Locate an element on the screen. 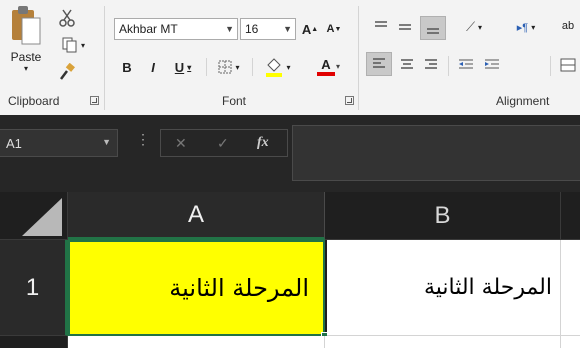  align-center-button is located at coordinates (407, 65).